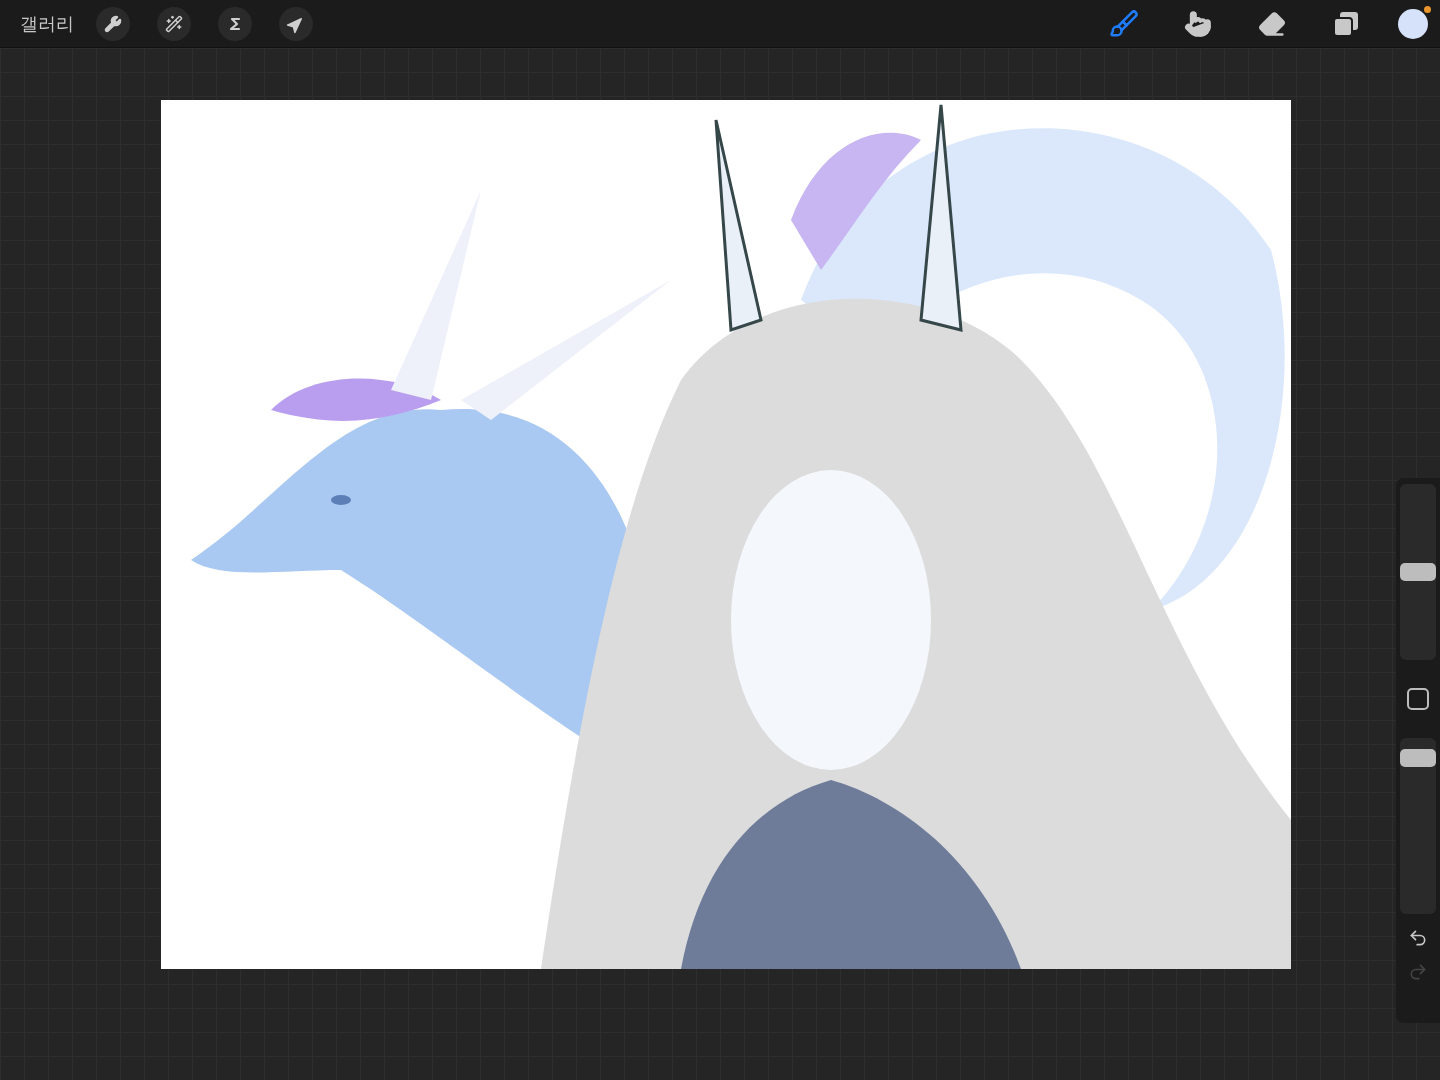 The width and height of the screenshot is (1440, 1080). I want to click on opacity-slider, so click(1418, 826).